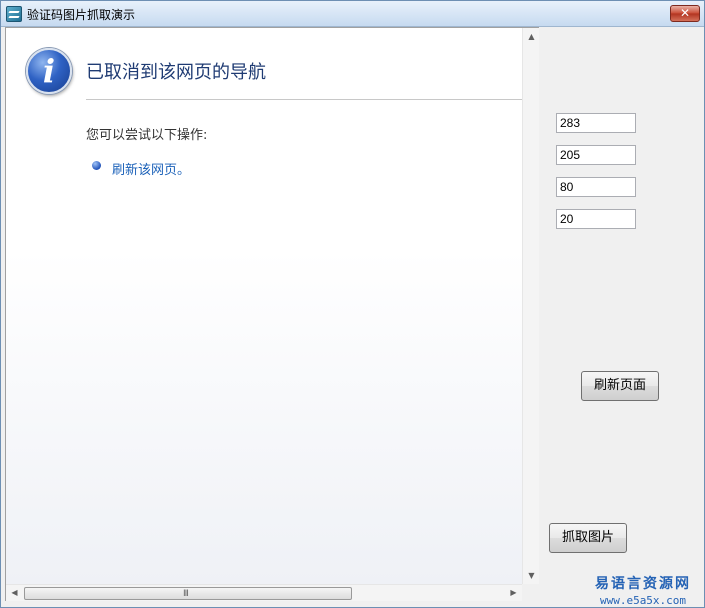 The width and height of the screenshot is (705, 608). I want to click on suggestion-text: 您可以尝试以下操作:, so click(147, 135).